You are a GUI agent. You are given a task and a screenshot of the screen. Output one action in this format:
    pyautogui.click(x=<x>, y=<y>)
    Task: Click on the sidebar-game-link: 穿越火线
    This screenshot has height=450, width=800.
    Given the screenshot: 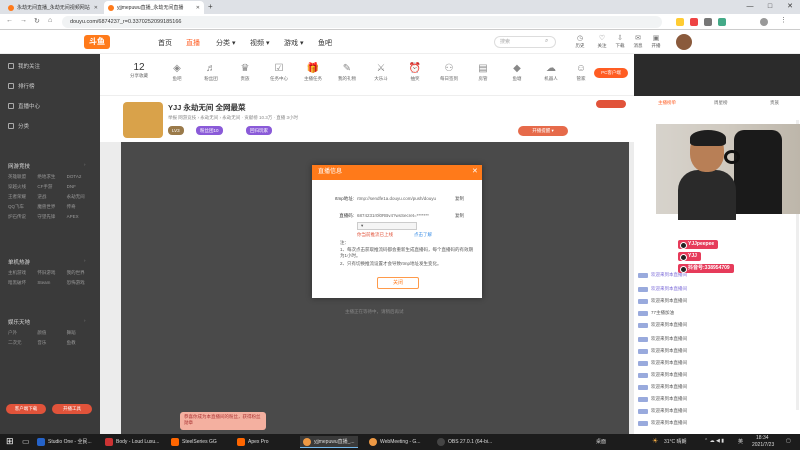 What is the action you would take?
    pyautogui.click(x=22, y=187)
    